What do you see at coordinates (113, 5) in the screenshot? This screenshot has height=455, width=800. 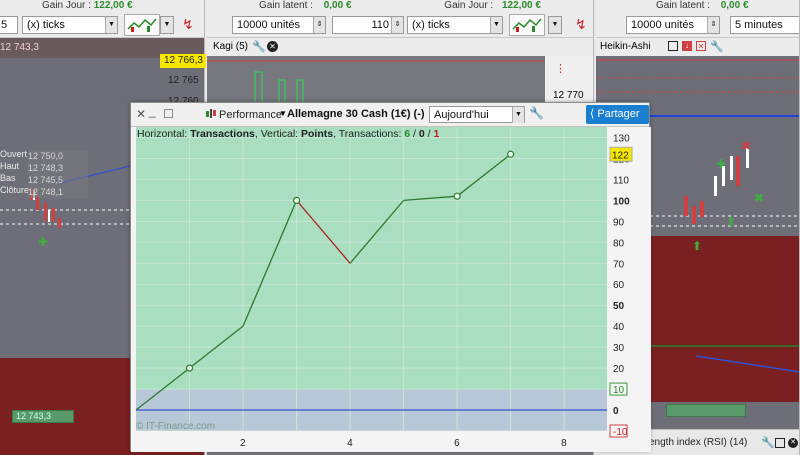 I see `gain-value: 122,00 €` at bounding box center [113, 5].